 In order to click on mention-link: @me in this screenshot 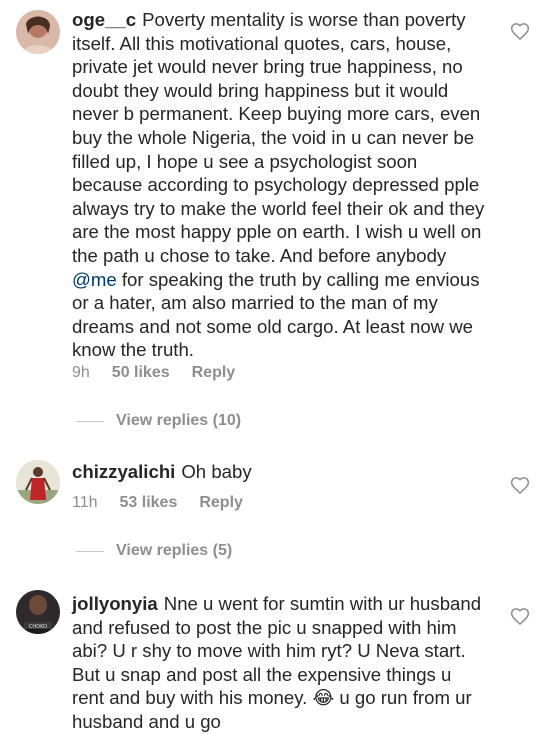, I will do `click(94, 279)`.